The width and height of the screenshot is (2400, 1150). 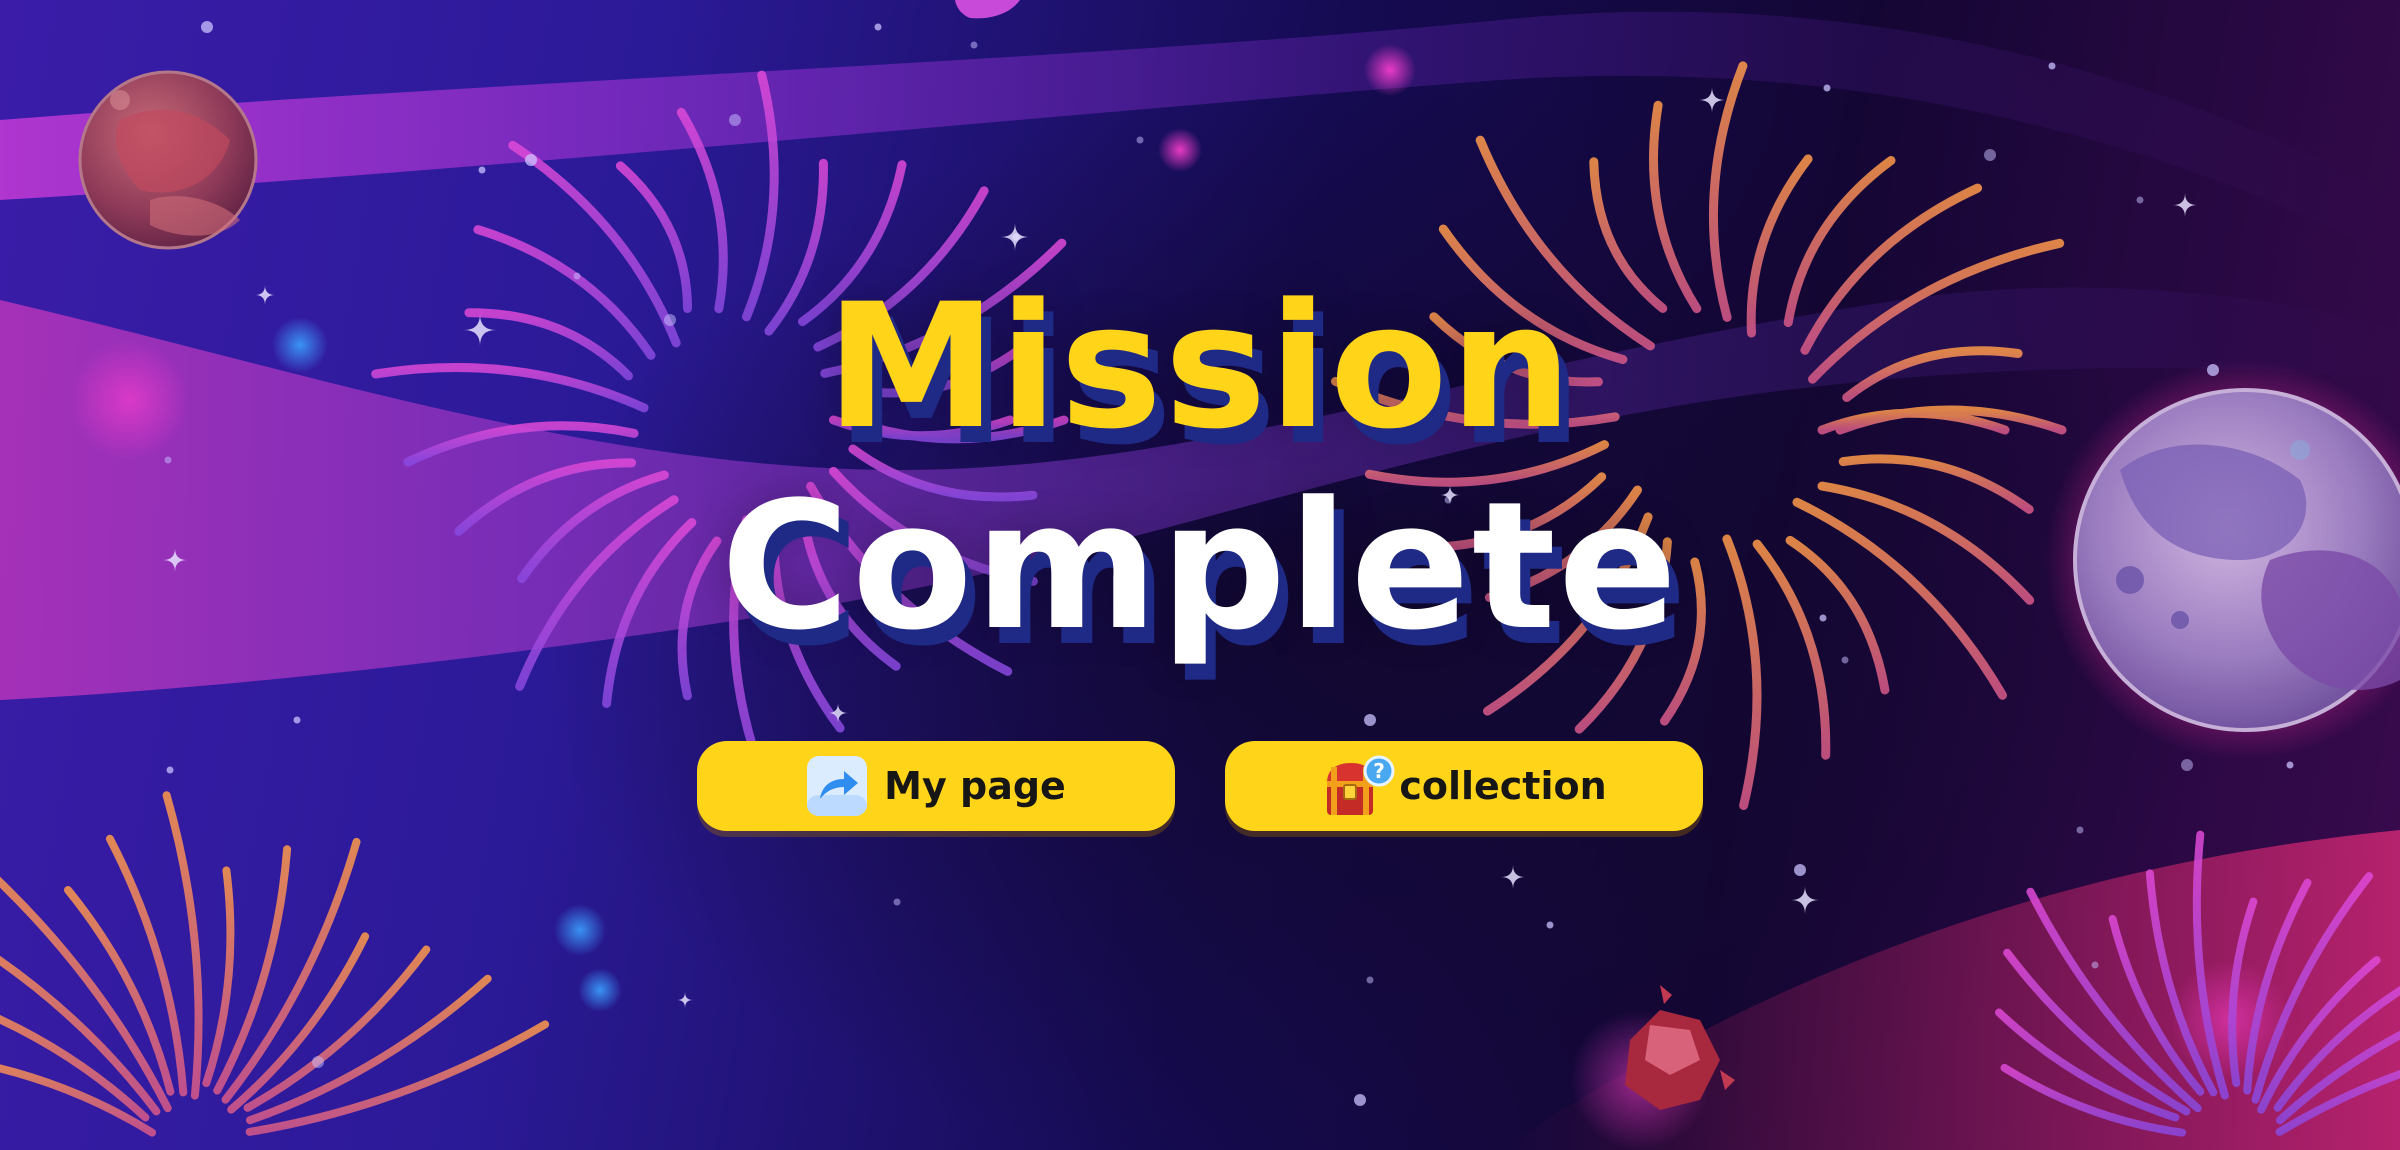 What do you see at coordinates (168, 160) in the screenshot?
I see `planet-icon` at bounding box center [168, 160].